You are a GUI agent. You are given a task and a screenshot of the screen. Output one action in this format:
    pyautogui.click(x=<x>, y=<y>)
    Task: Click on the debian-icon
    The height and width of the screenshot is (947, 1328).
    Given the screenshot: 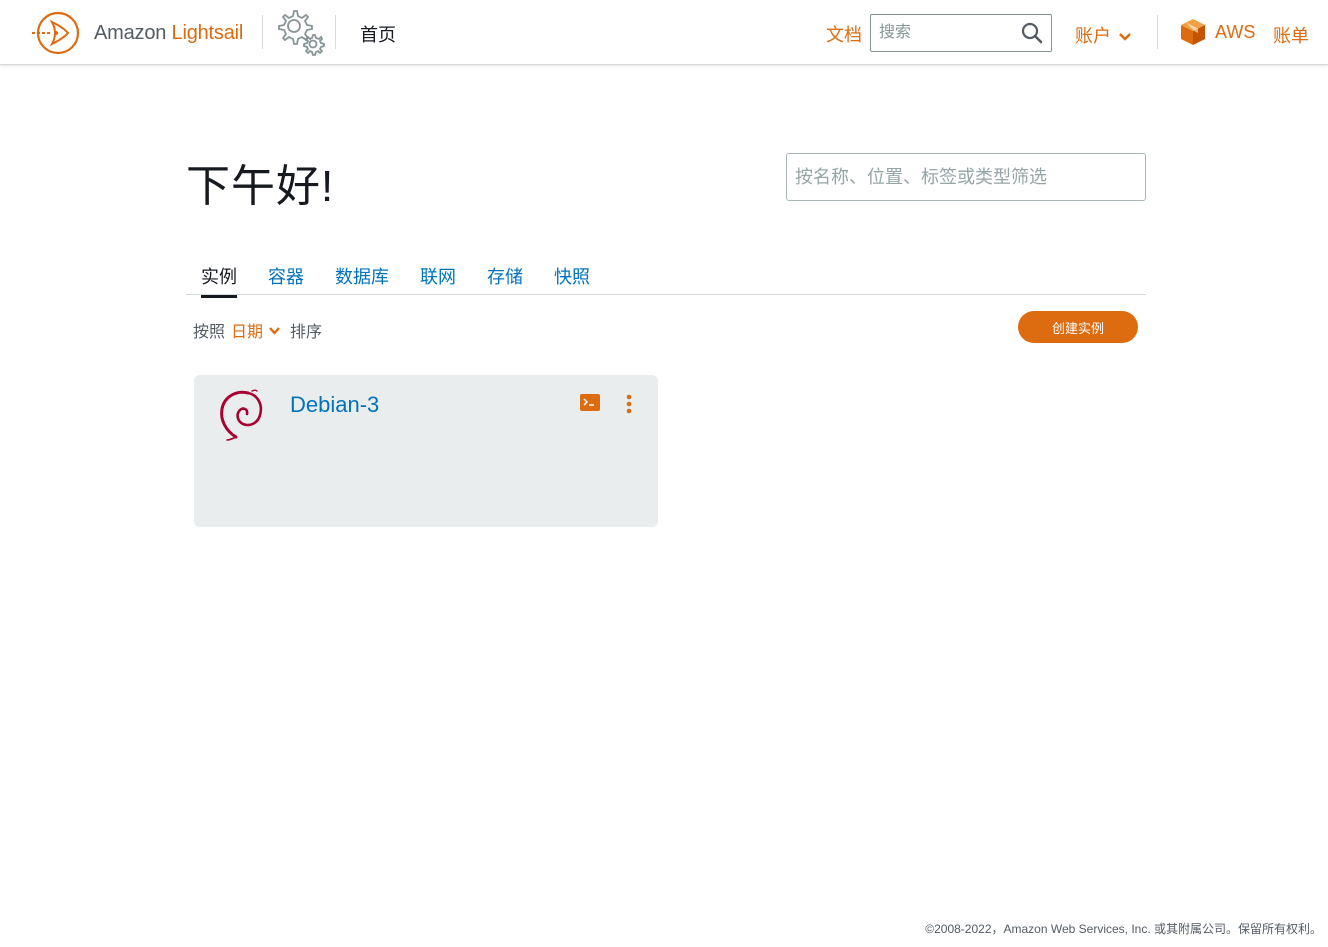 What is the action you would take?
    pyautogui.click(x=241, y=415)
    